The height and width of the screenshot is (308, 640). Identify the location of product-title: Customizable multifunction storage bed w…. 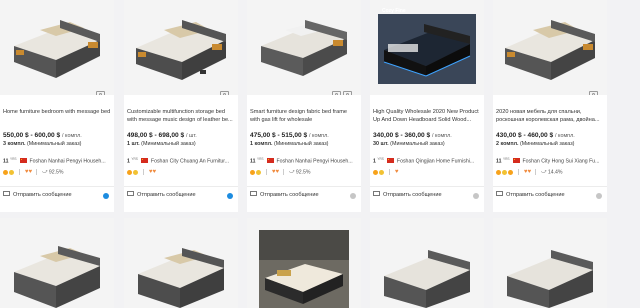
(181, 116).